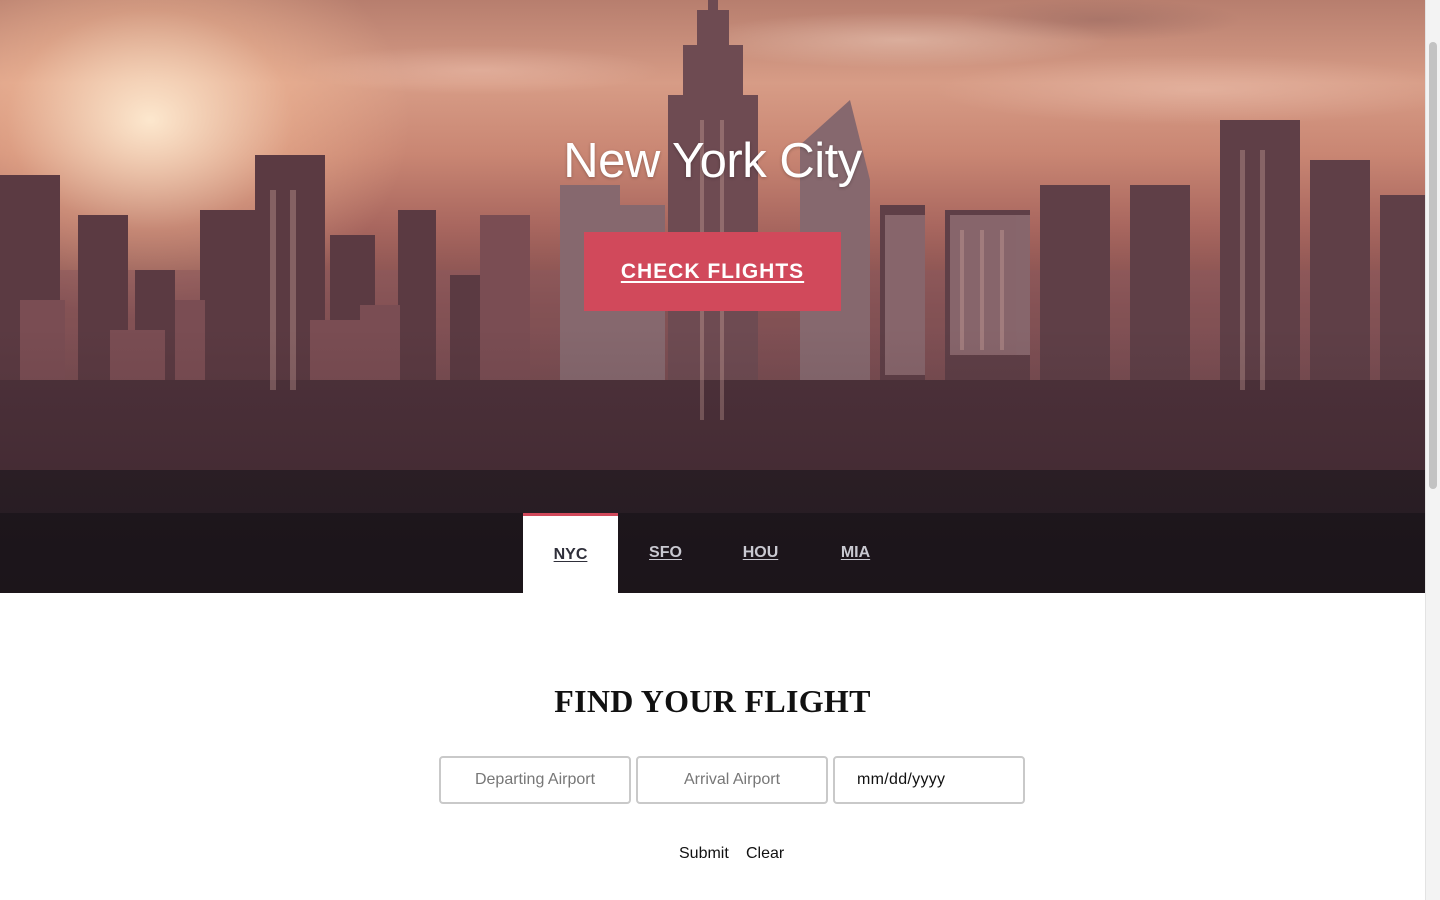 The height and width of the screenshot is (900, 1440). I want to click on clear-button: Clear, so click(765, 854).